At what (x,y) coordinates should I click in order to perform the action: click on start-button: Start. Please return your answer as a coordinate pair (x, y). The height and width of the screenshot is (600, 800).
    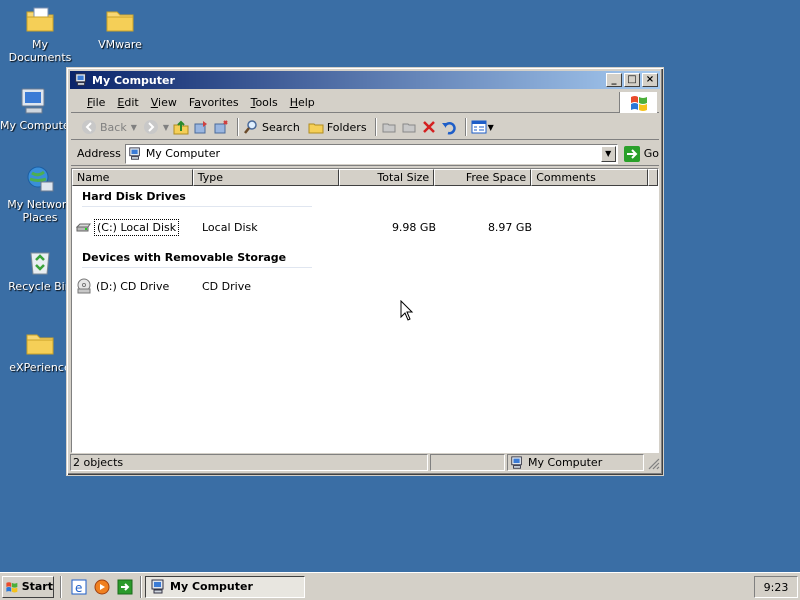
    Looking at the image, I should click on (28, 586).